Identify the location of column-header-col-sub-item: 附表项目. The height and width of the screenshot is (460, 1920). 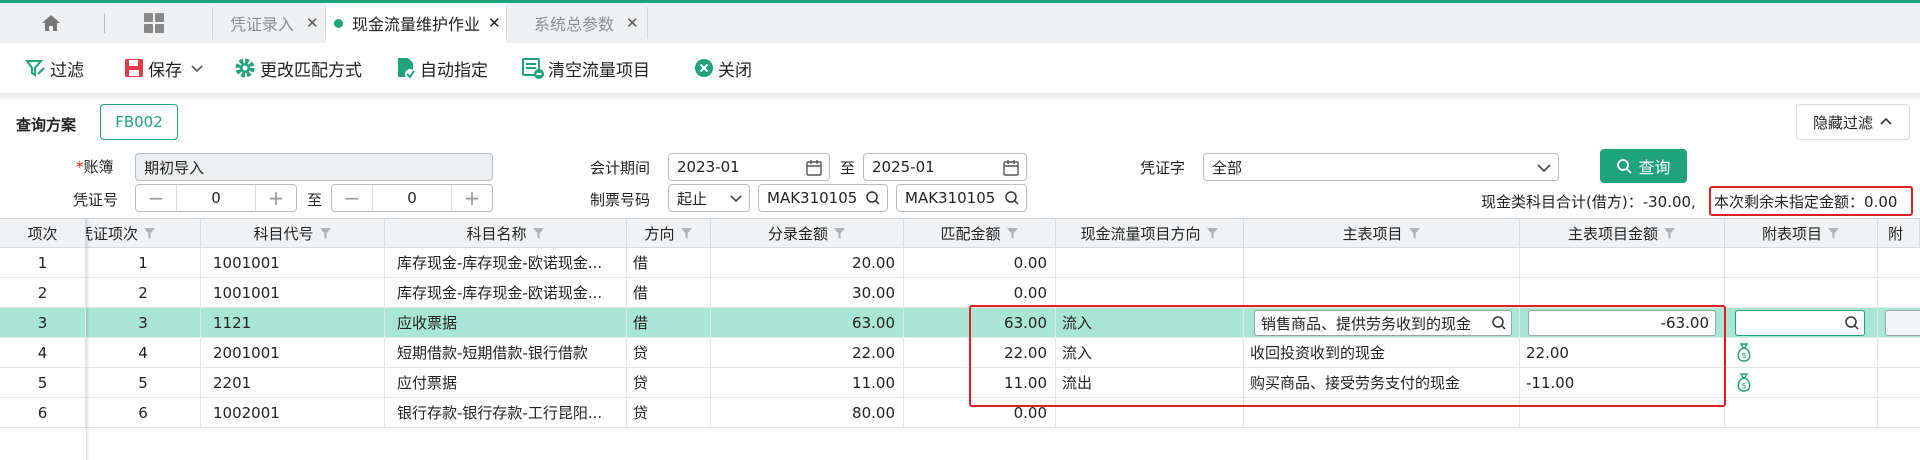
(1801, 233).